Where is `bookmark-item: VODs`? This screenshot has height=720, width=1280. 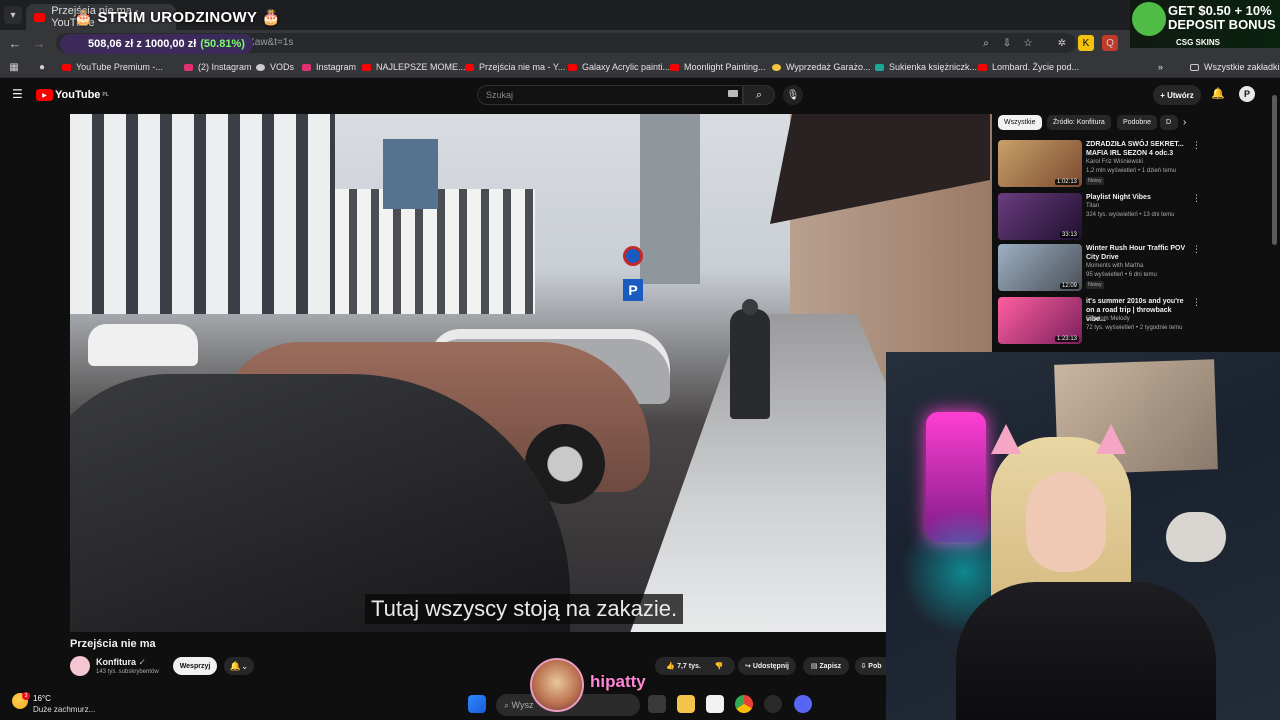 bookmark-item: VODs is located at coordinates (275, 67).